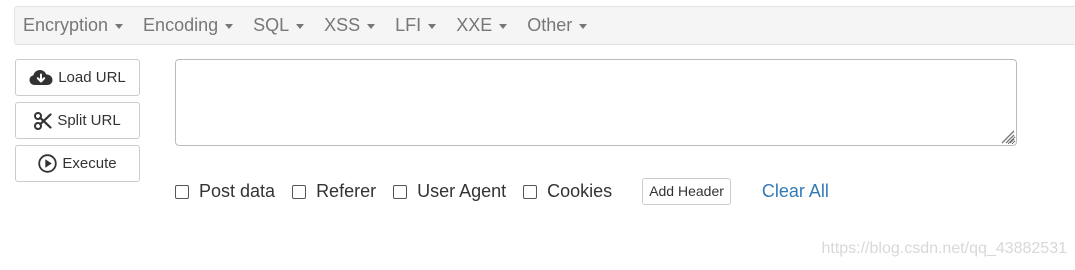  What do you see at coordinates (43, 120) in the screenshot?
I see `scissors-icon` at bounding box center [43, 120].